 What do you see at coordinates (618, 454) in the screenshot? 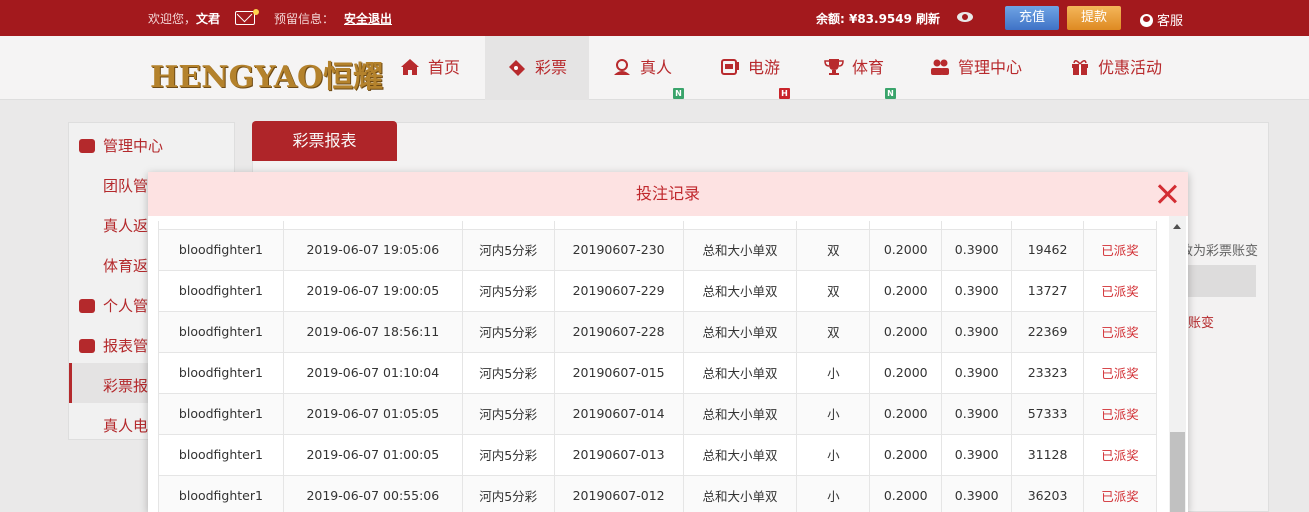
I see `cell-issue: 20190607-013` at bounding box center [618, 454].